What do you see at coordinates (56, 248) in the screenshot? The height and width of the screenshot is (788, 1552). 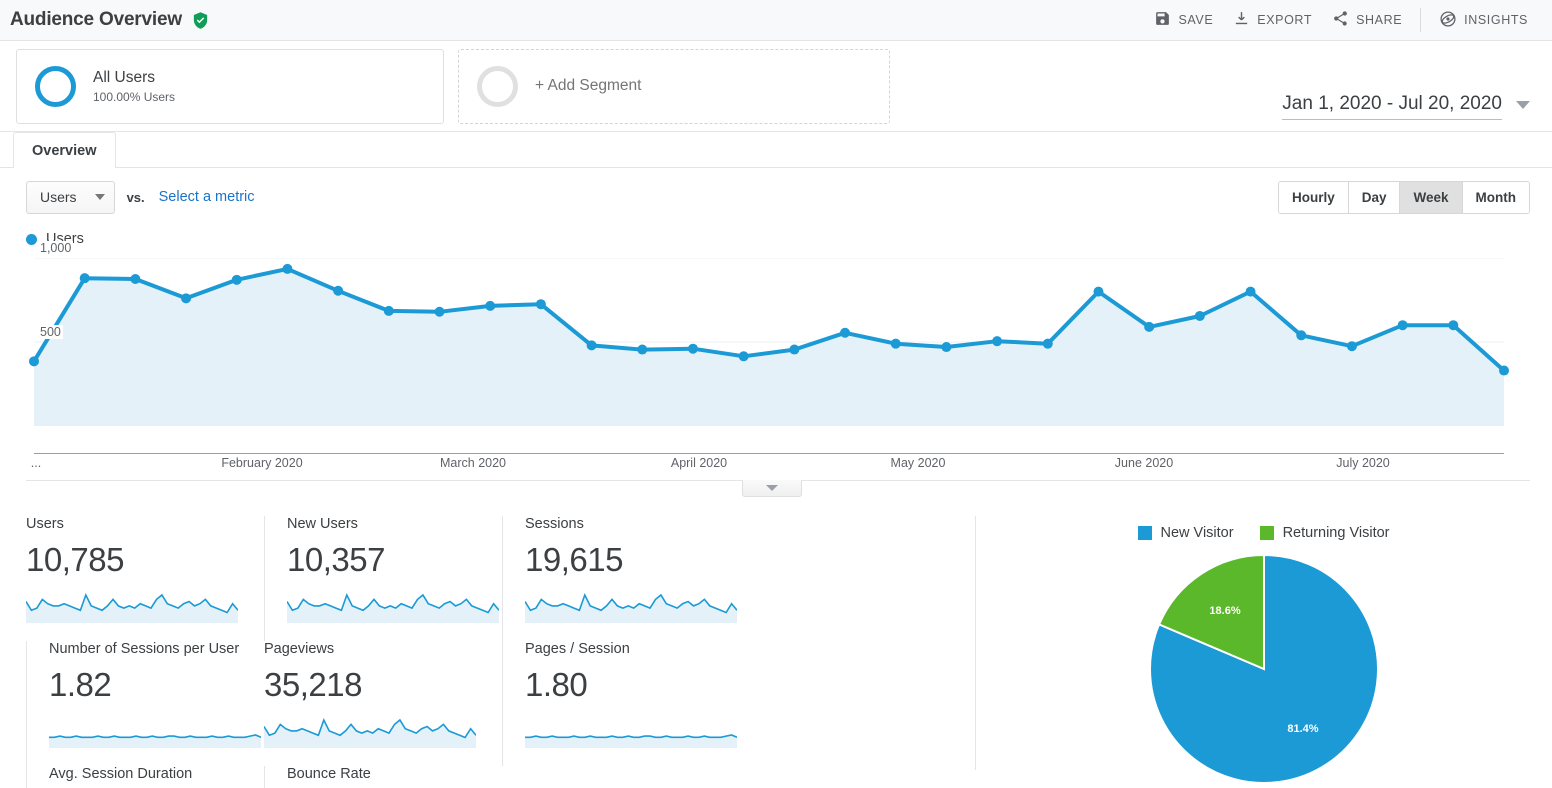 I see `y-axis-tick-1000: 1,000` at bounding box center [56, 248].